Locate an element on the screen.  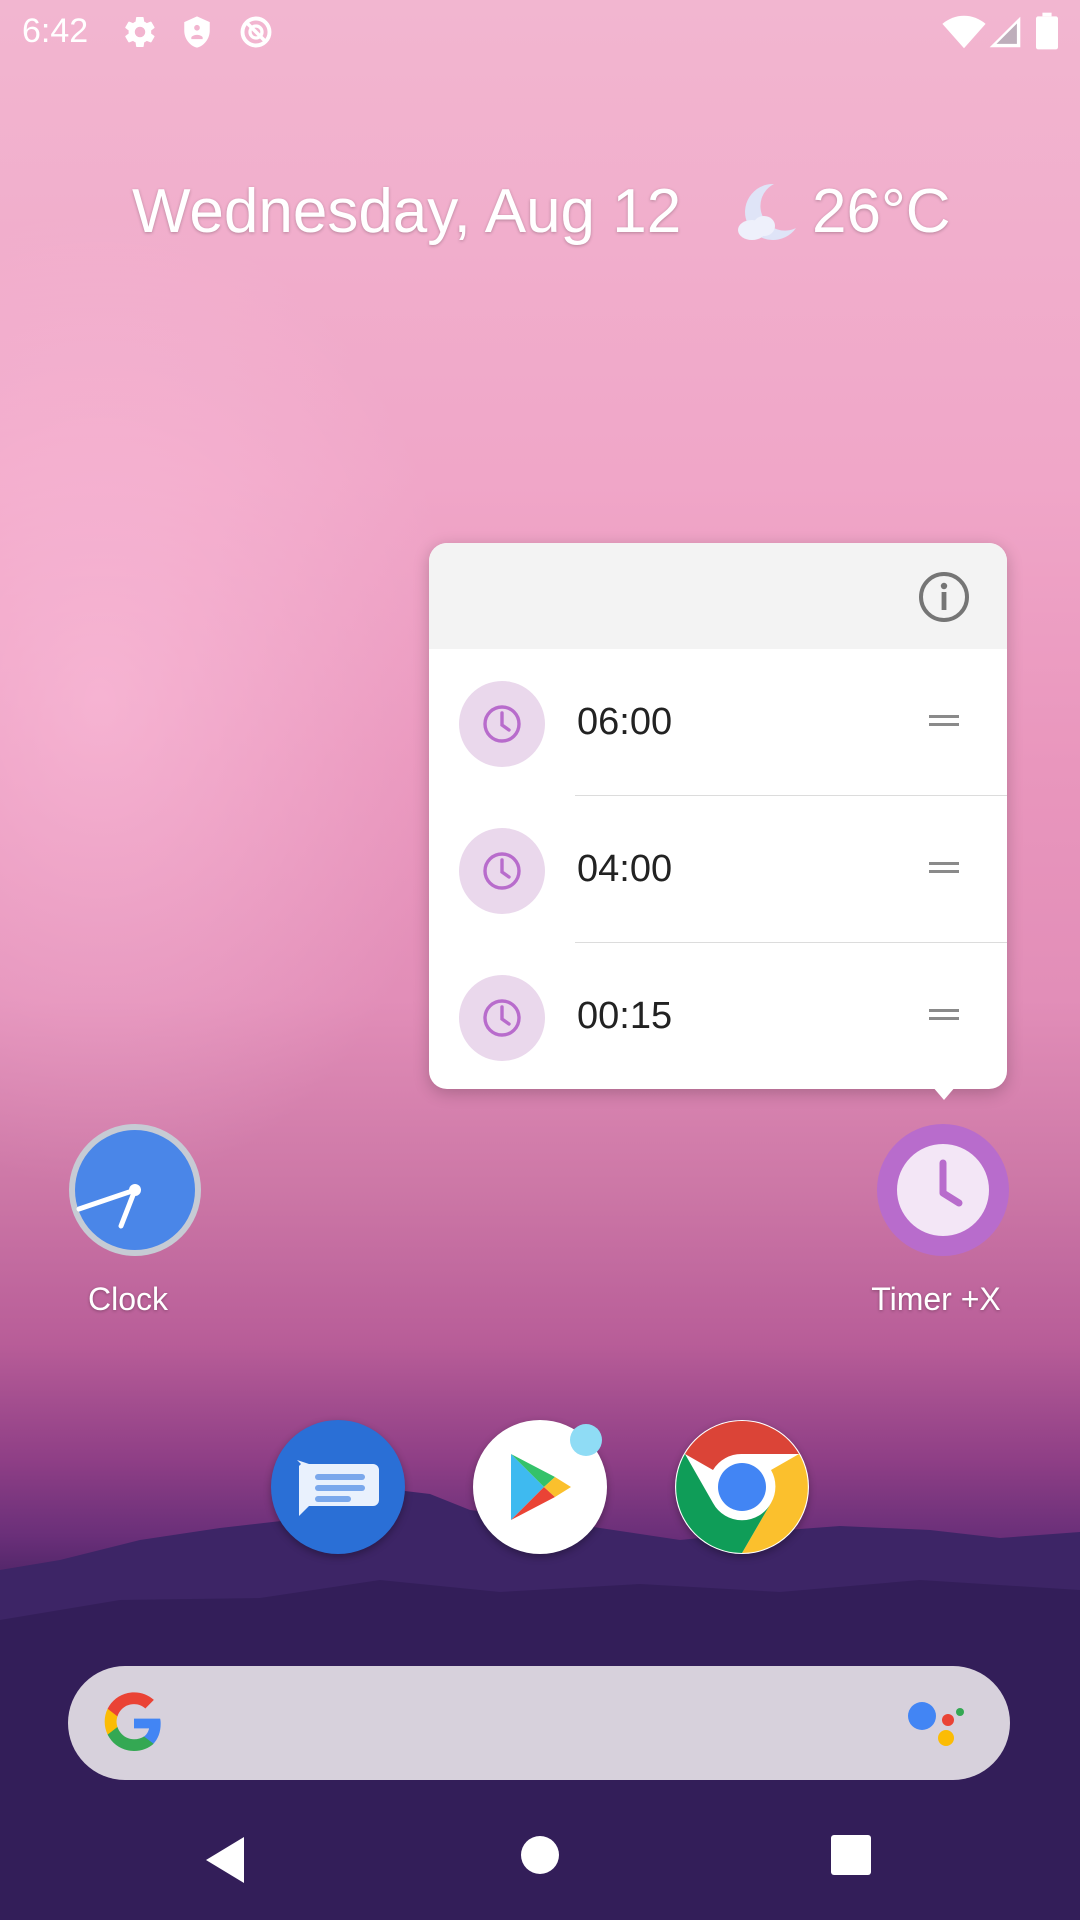
app-clock: Clock is located at coordinates (135, 1220).